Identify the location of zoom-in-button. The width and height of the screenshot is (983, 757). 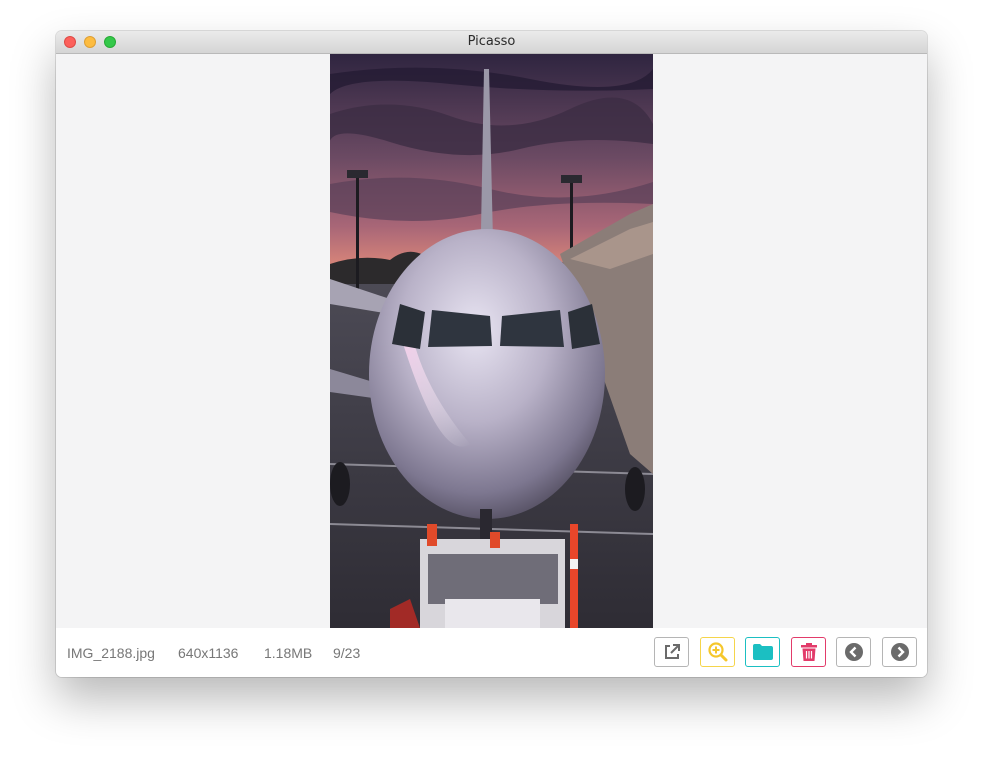
(717, 652).